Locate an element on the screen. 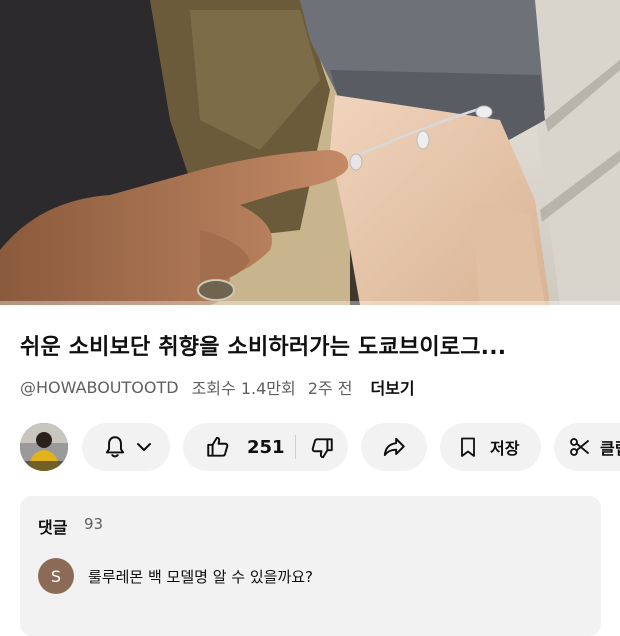 This screenshot has height=636, width=620. channel-handle: @HOWABOUTOOTD is located at coordinates (99, 387).